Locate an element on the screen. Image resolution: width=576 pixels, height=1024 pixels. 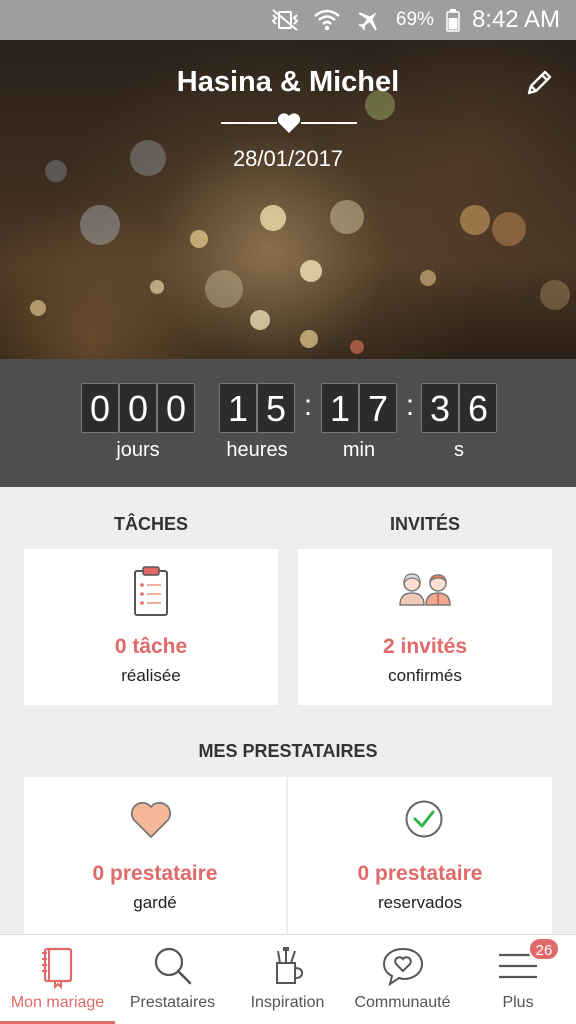
heart-divider is located at coordinates (289, 124).